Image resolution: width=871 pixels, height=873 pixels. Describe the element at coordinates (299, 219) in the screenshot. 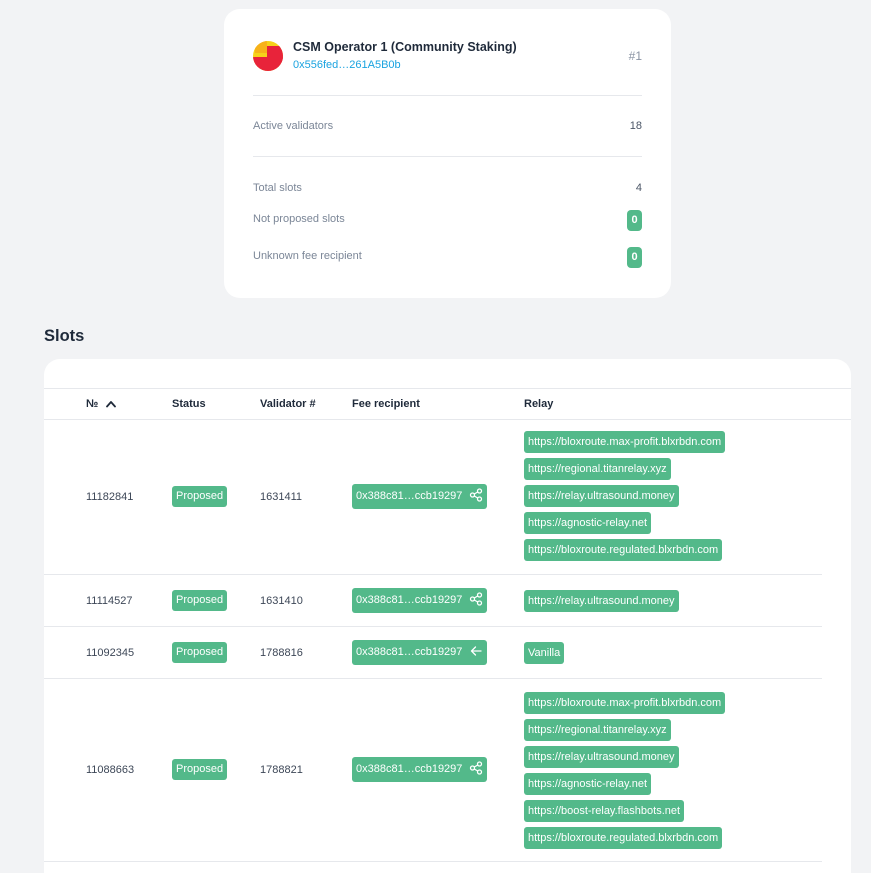

I see `not-proposed-label: Not proposed slots` at that location.